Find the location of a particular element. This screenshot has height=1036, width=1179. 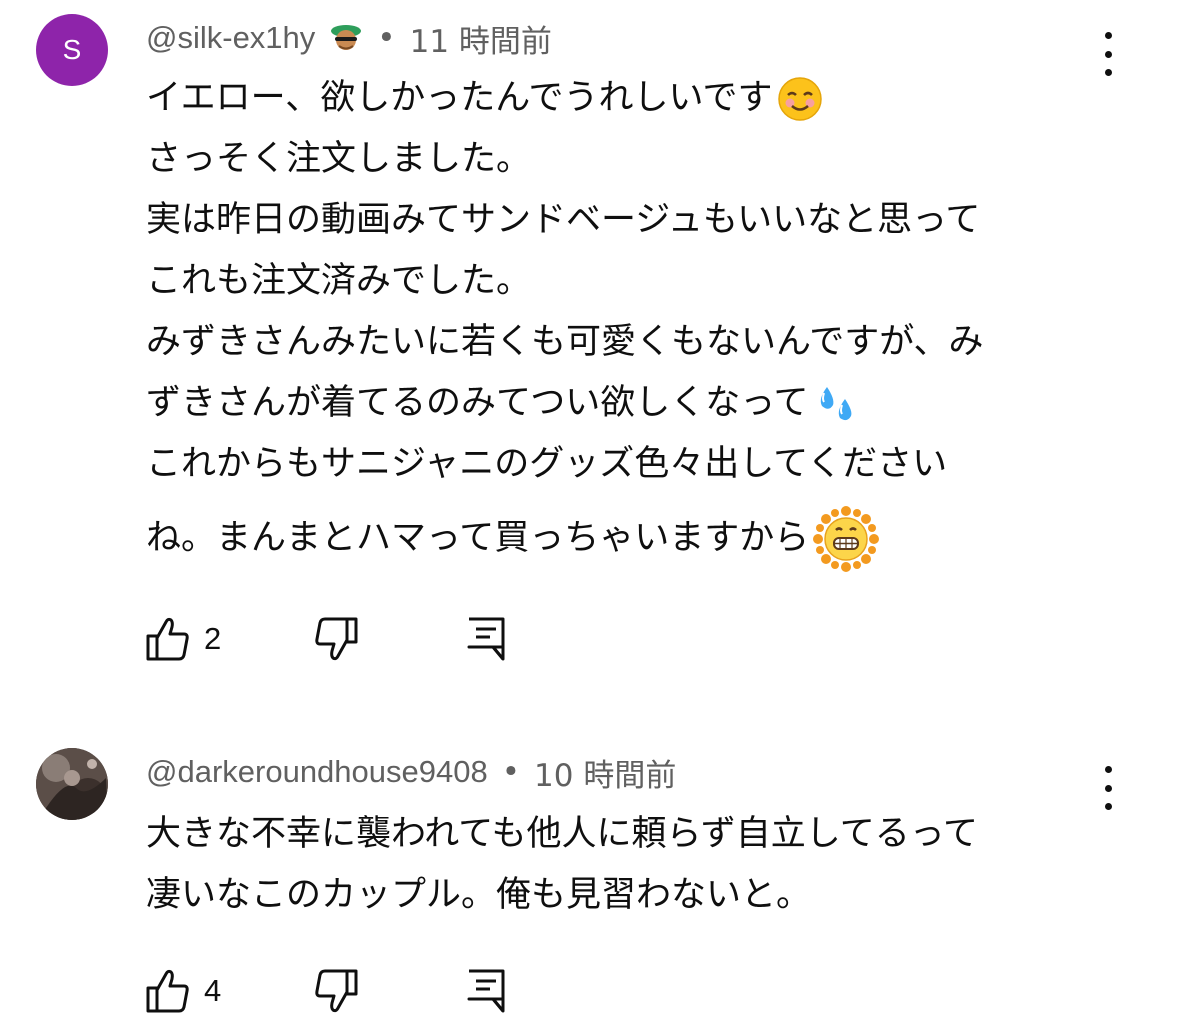

author-handle: @silk-ex1hy is located at coordinates (230, 38).